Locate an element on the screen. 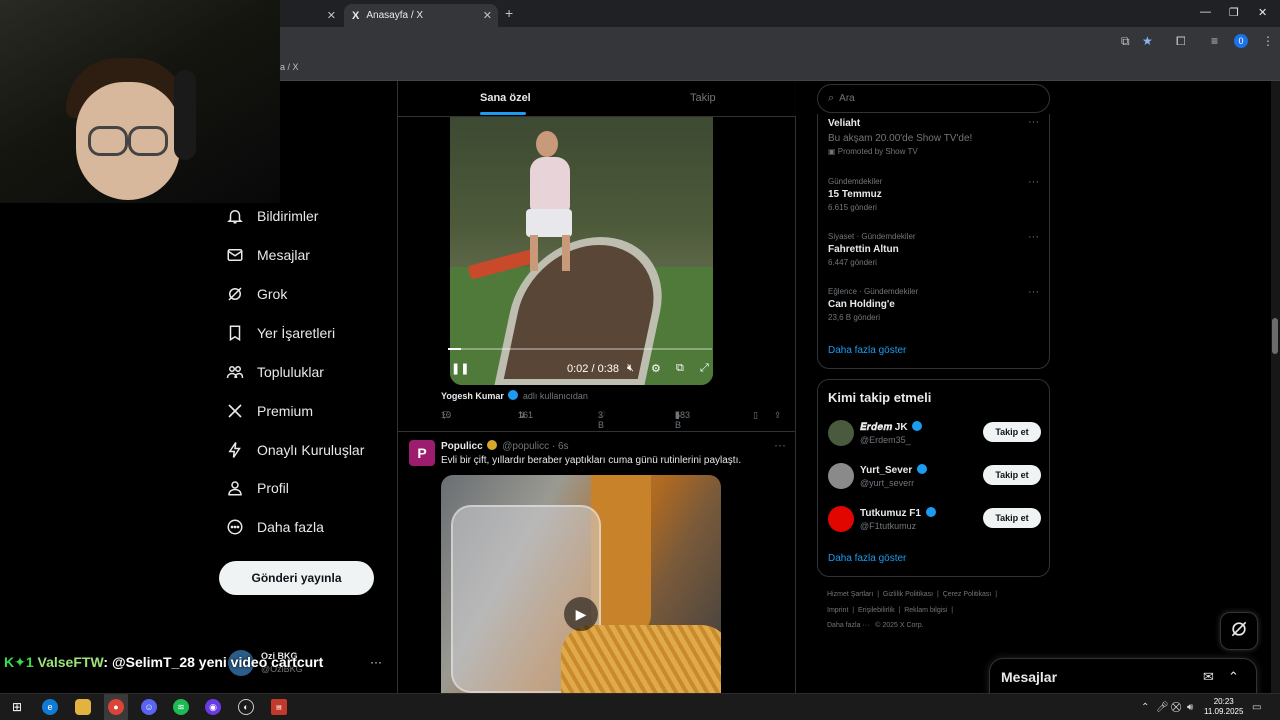 Image resolution: width=1280 pixels, height=720 pixels. edge-icon: e is located at coordinates (50, 707).